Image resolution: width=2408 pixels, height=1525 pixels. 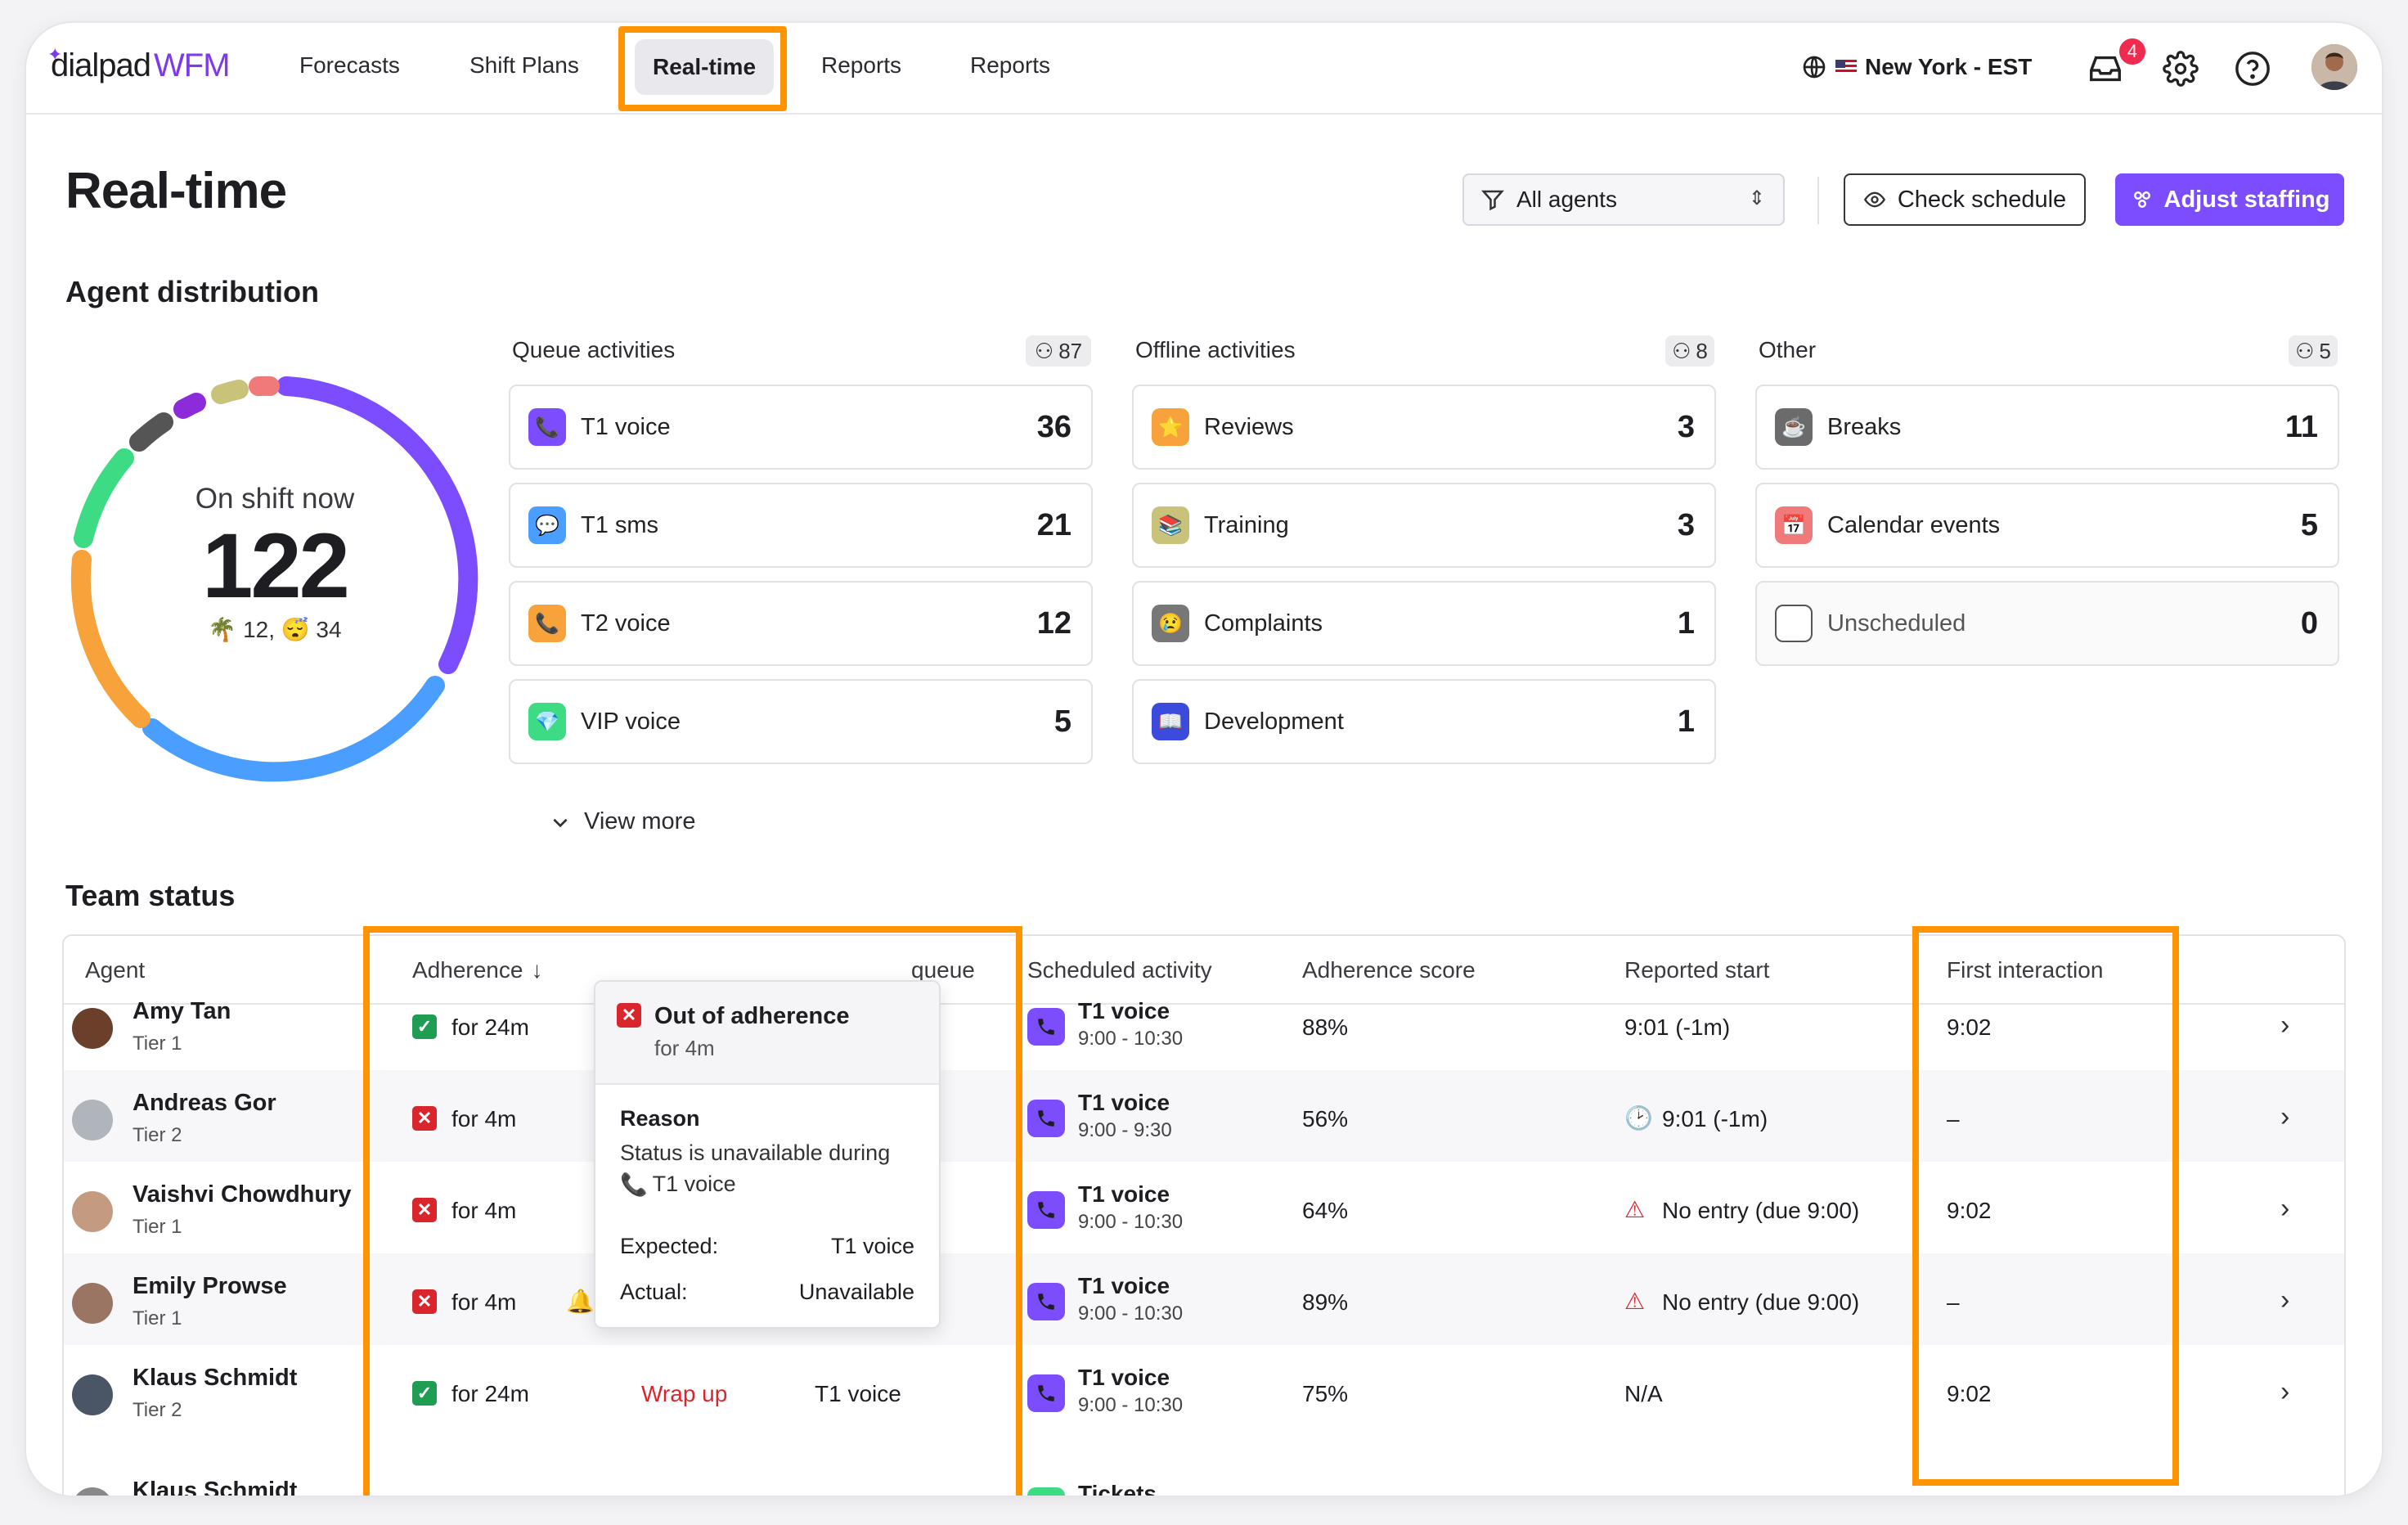 What do you see at coordinates (275, 630) in the screenshot?
I see `on-shift-sub: 🌴 12, 😴 34` at bounding box center [275, 630].